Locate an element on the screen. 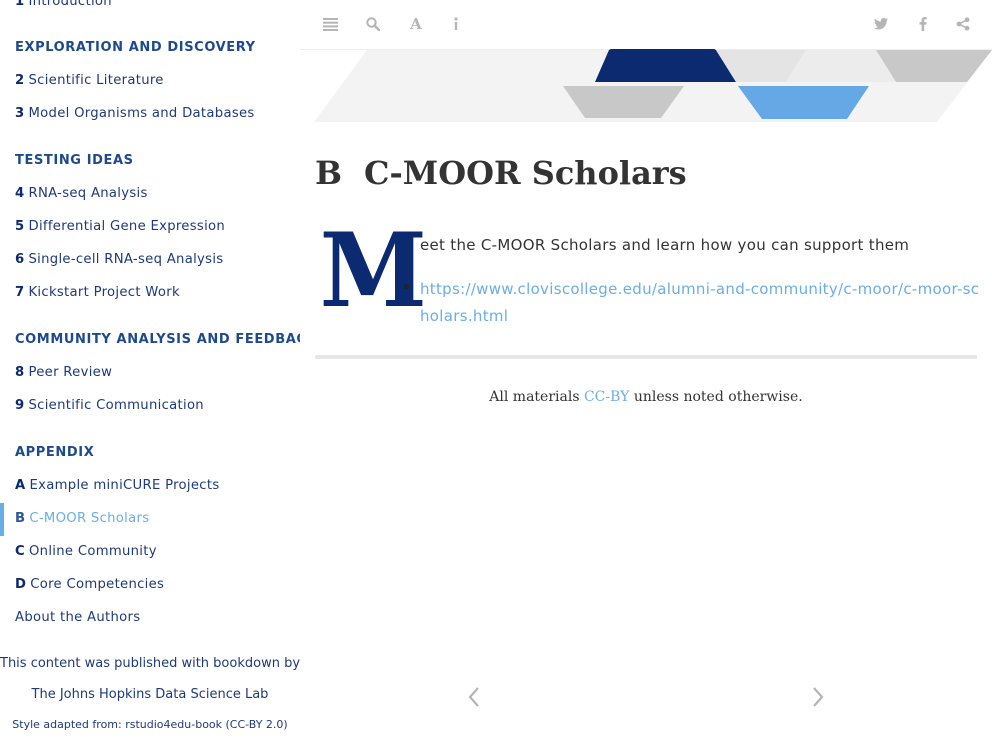 This screenshot has width=992, height=744. divider is located at coordinates (646, 357).